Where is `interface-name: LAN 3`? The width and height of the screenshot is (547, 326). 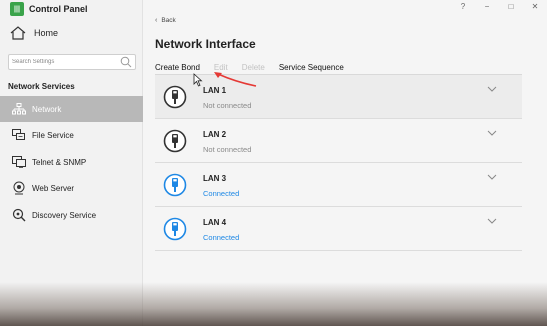 interface-name: LAN 3 is located at coordinates (215, 178).